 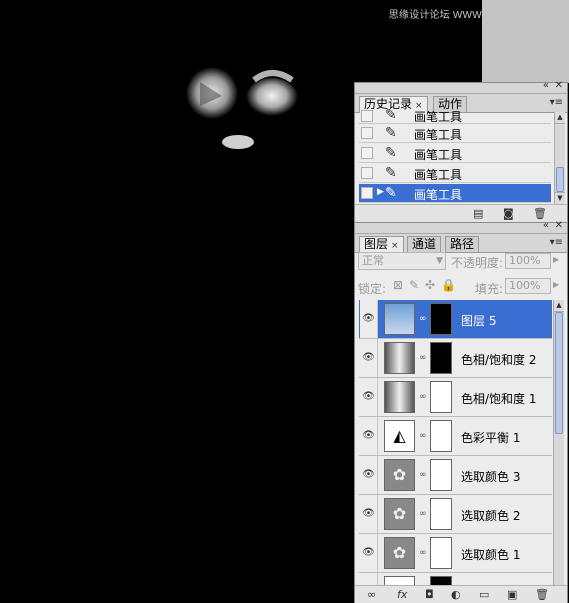 What do you see at coordinates (395, 246) in the screenshot?
I see `tab-close-icon: ×` at bounding box center [395, 246].